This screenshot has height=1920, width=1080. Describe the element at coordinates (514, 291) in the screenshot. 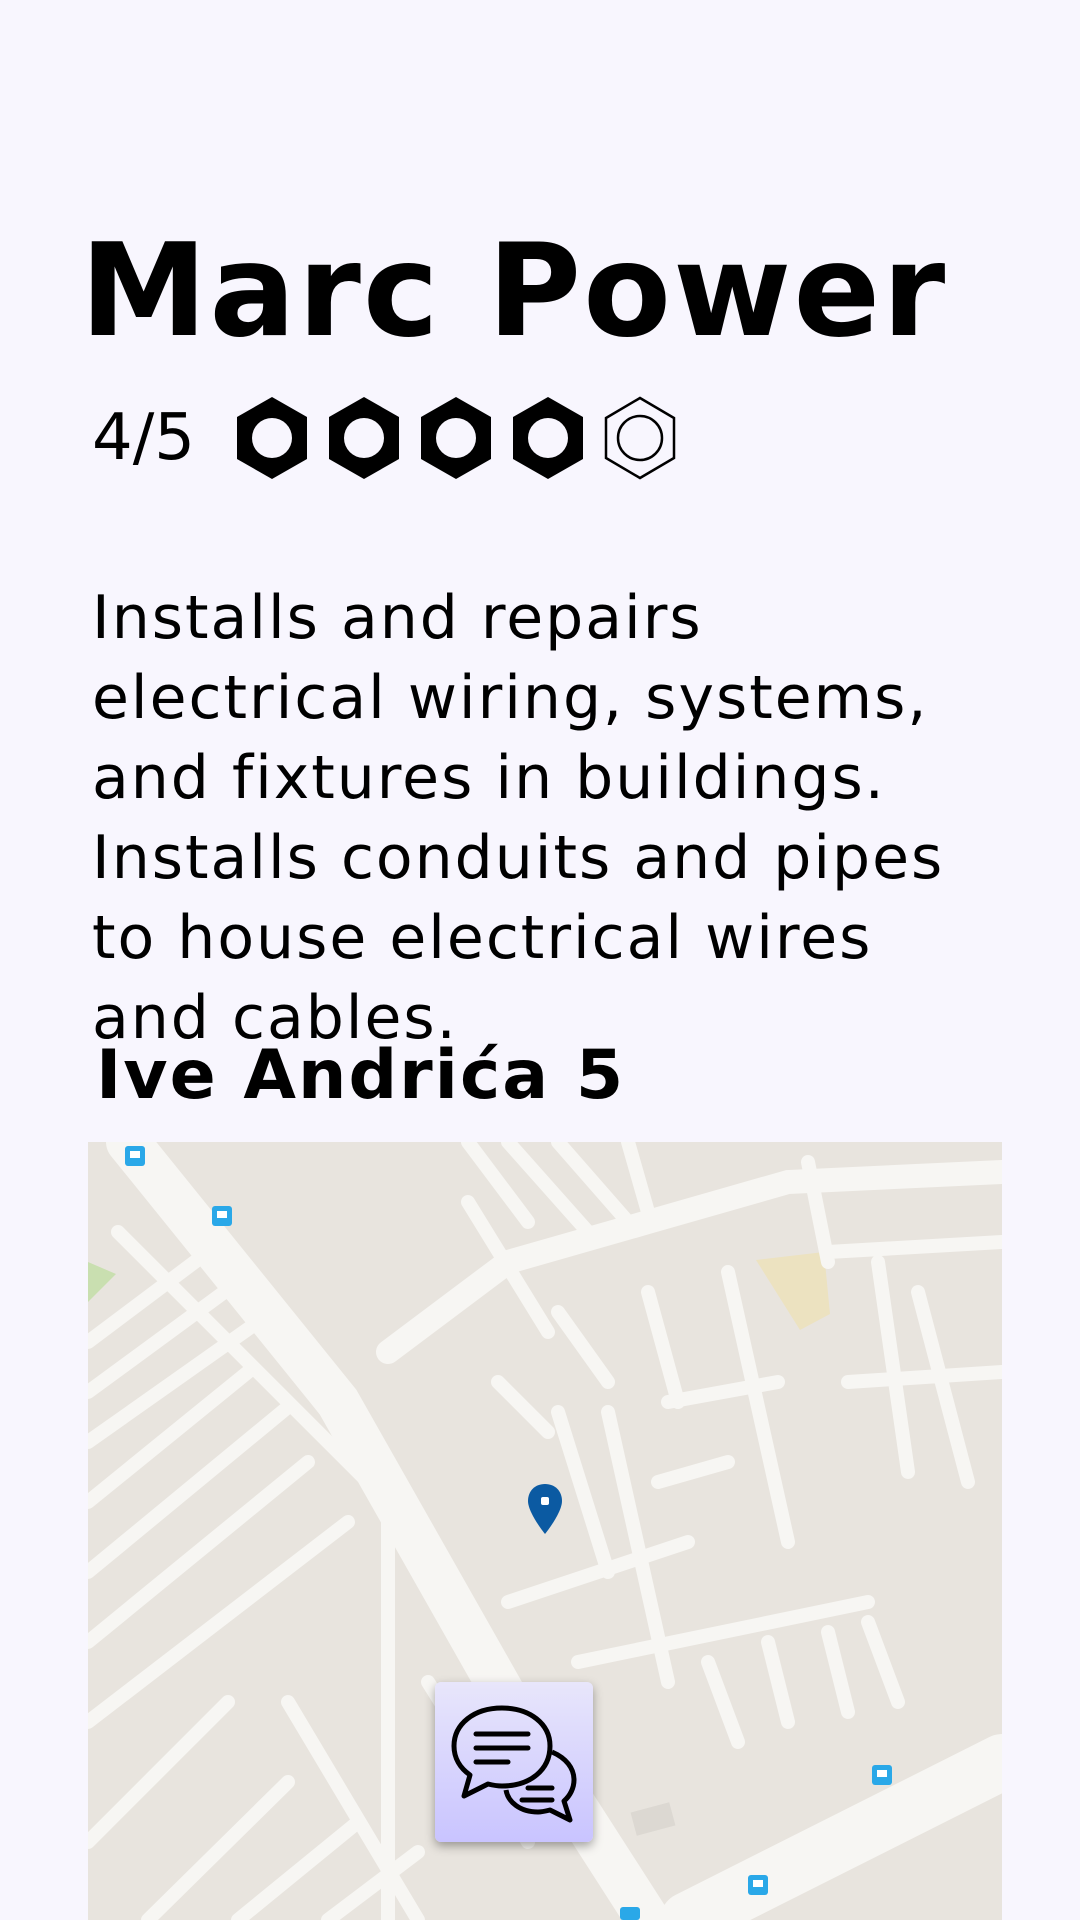

I see `provider-name: Marc Power` at that location.